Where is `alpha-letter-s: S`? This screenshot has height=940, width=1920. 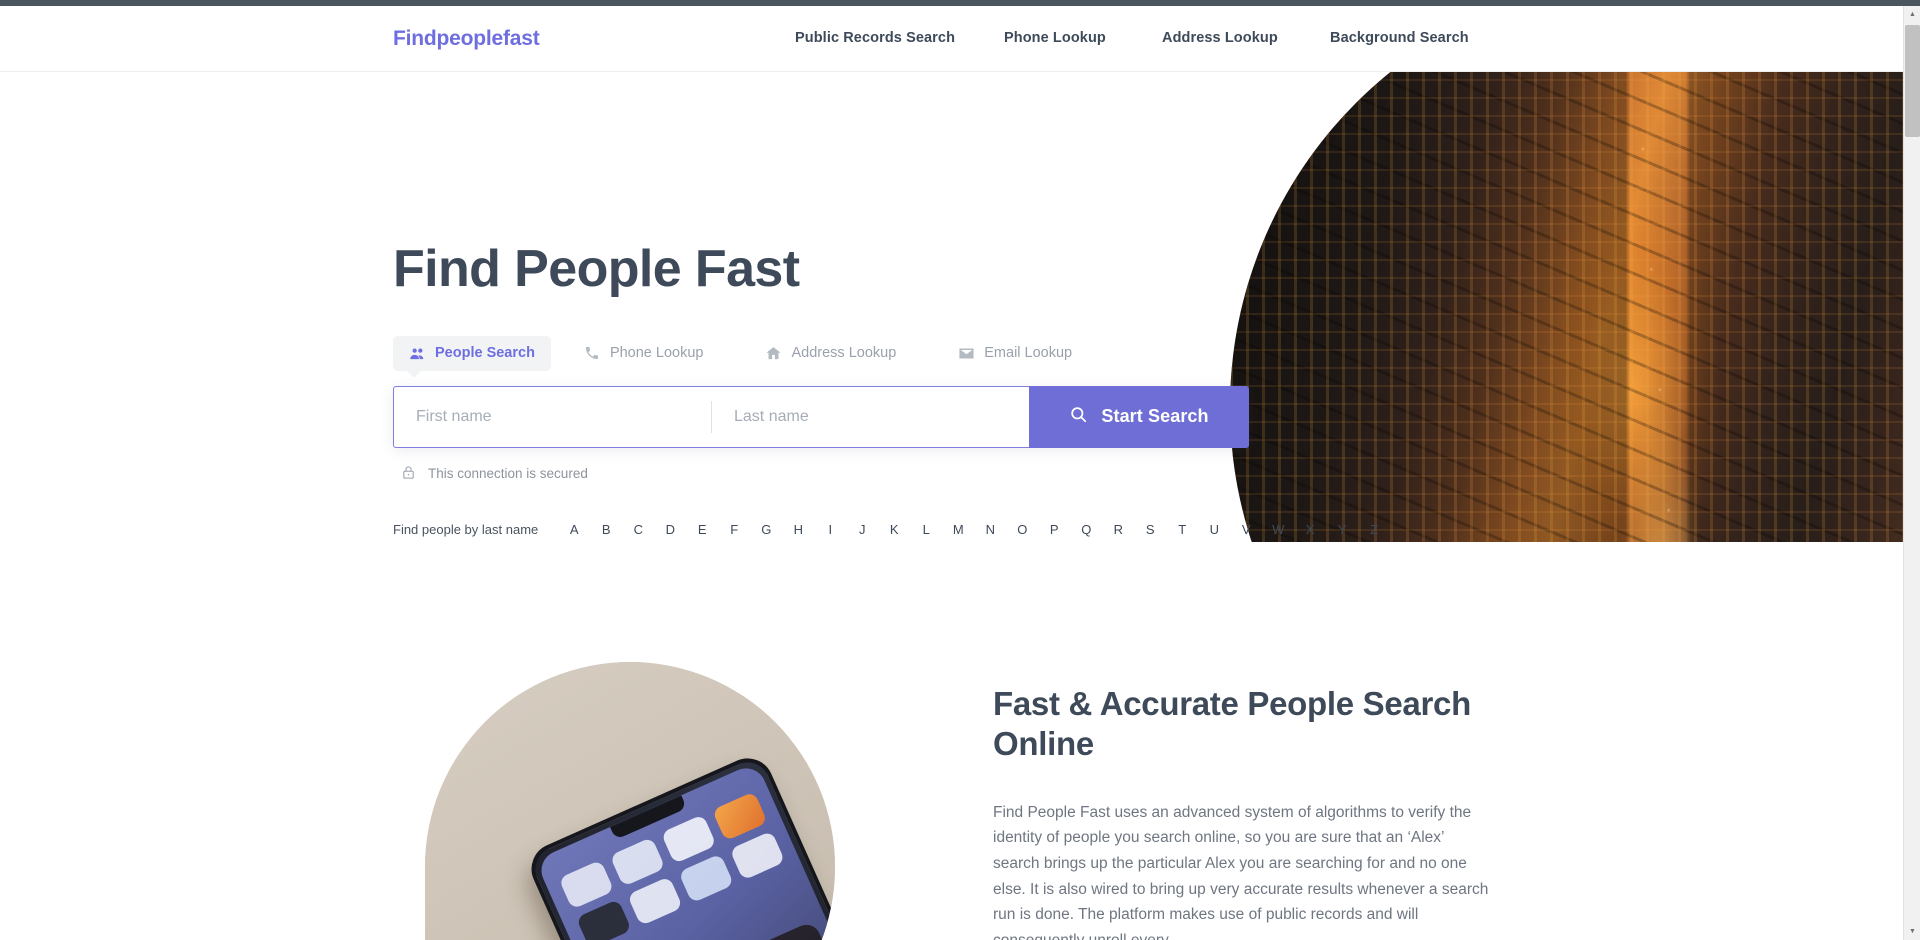 alpha-letter-s: S is located at coordinates (1150, 529).